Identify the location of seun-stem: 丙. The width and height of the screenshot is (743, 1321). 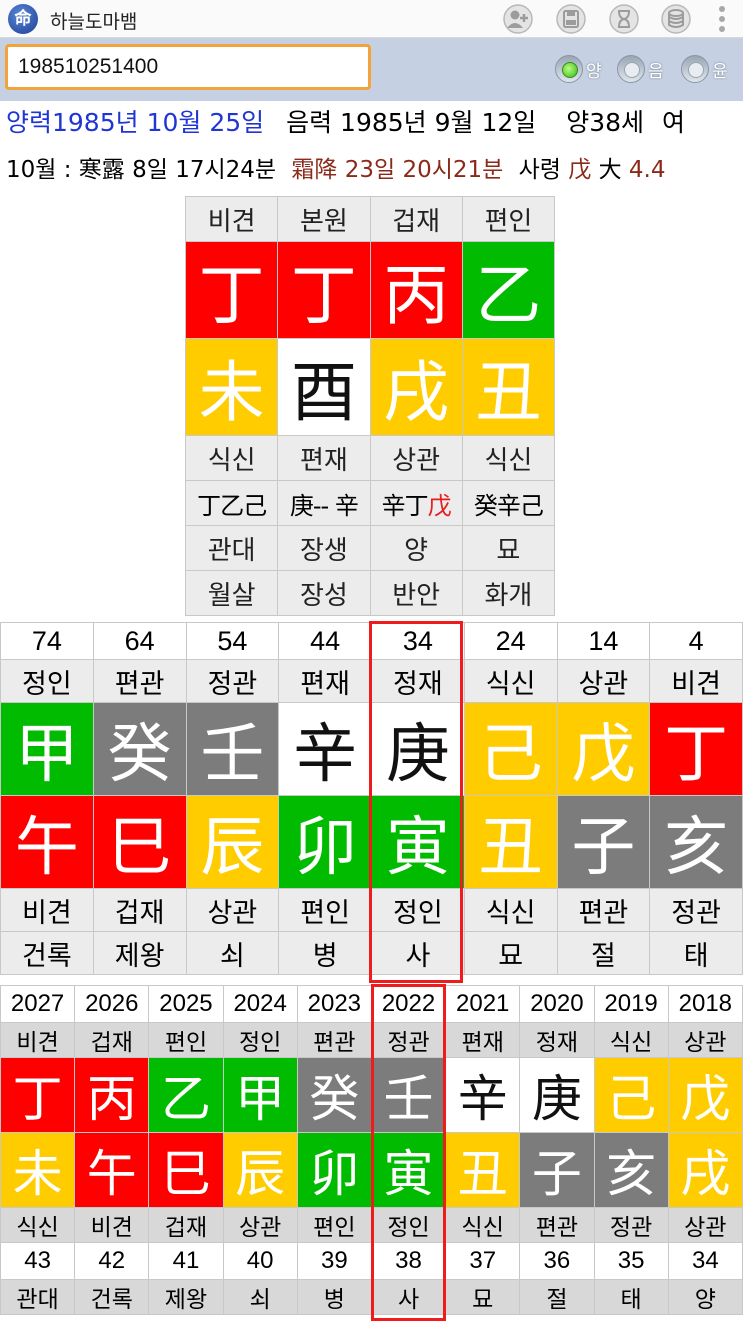
(112, 1095).